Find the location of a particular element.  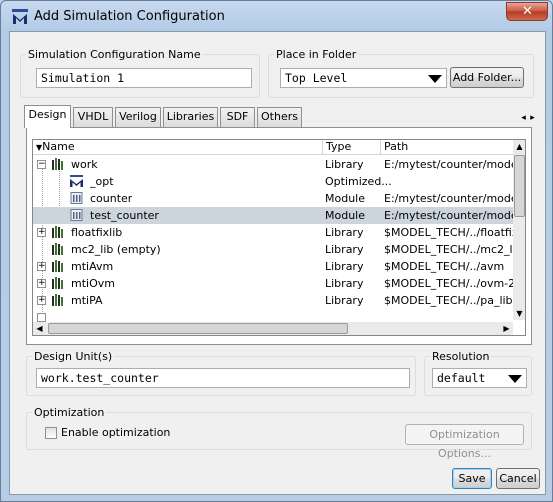

config-name-label: Simulation Configuration Name is located at coordinates (114, 54).